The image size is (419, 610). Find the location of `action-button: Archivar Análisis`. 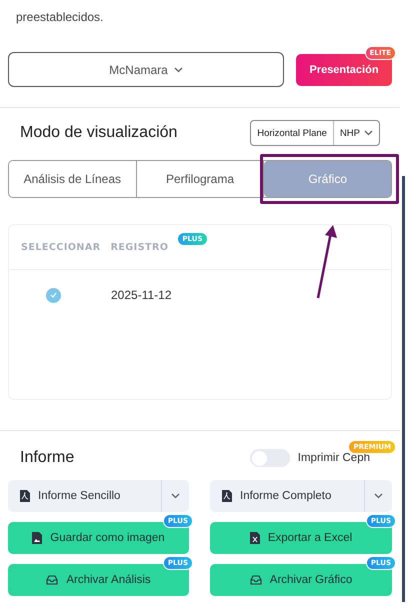

action-button: Archivar Análisis is located at coordinates (98, 580).